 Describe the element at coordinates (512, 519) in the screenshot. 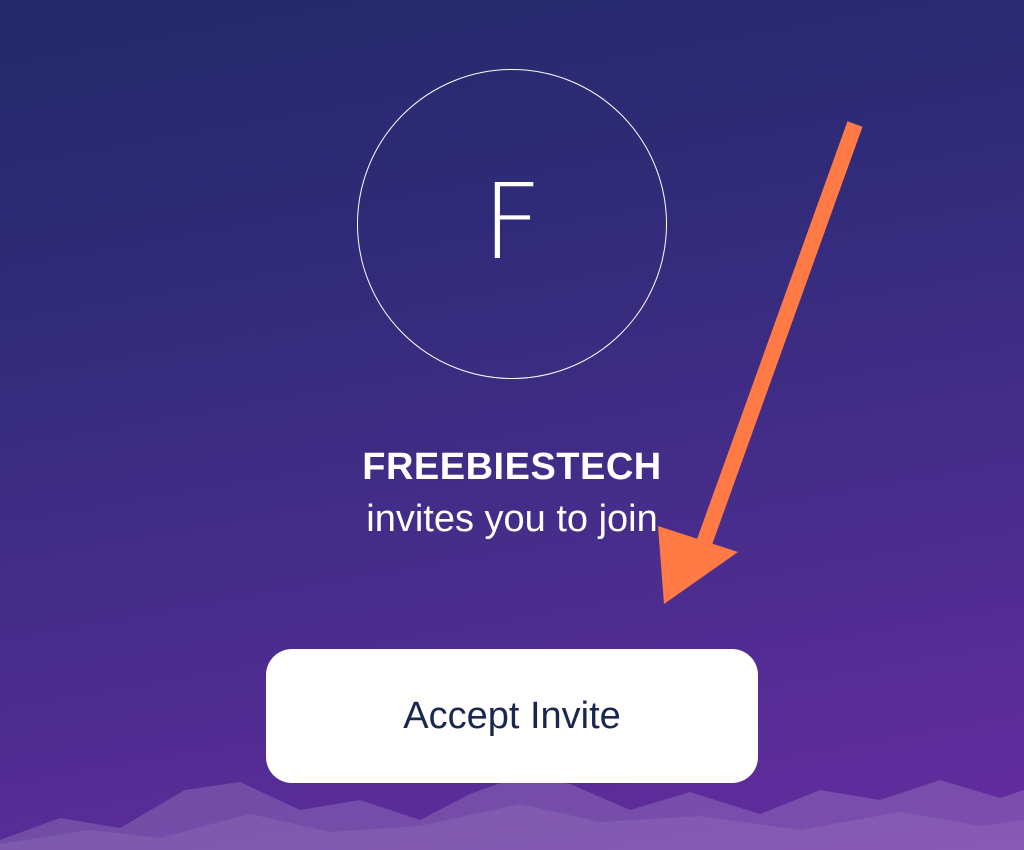

I see `invite-message: invites you to join` at that location.